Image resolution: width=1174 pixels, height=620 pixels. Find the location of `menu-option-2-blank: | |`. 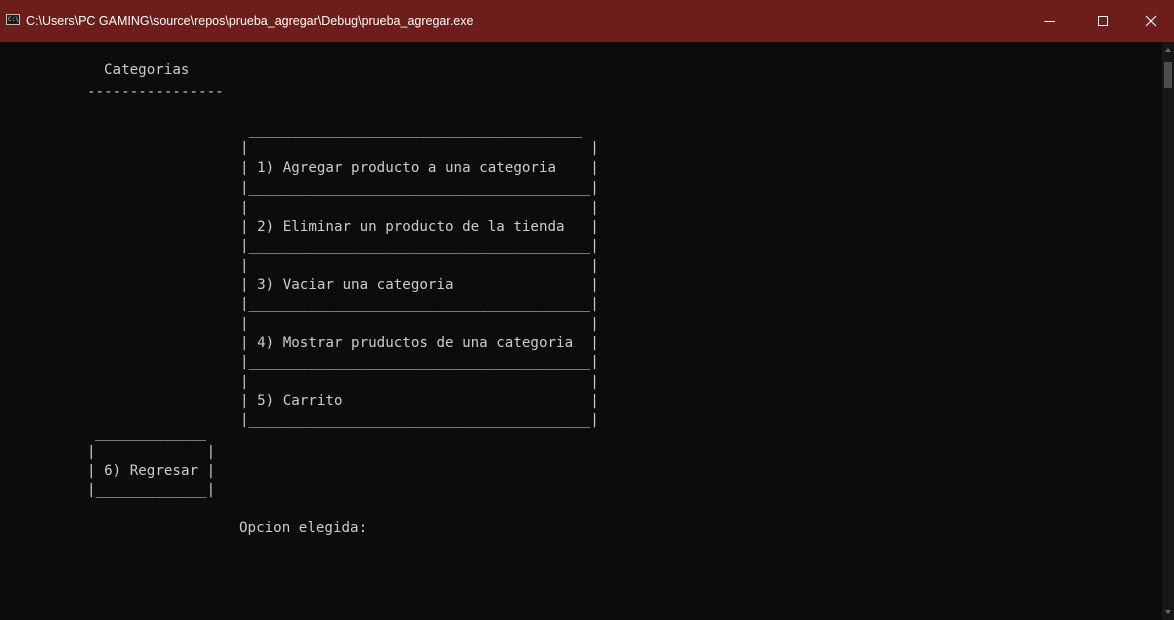

menu-option-2-blank: | | is located at coordinates (419, 208).